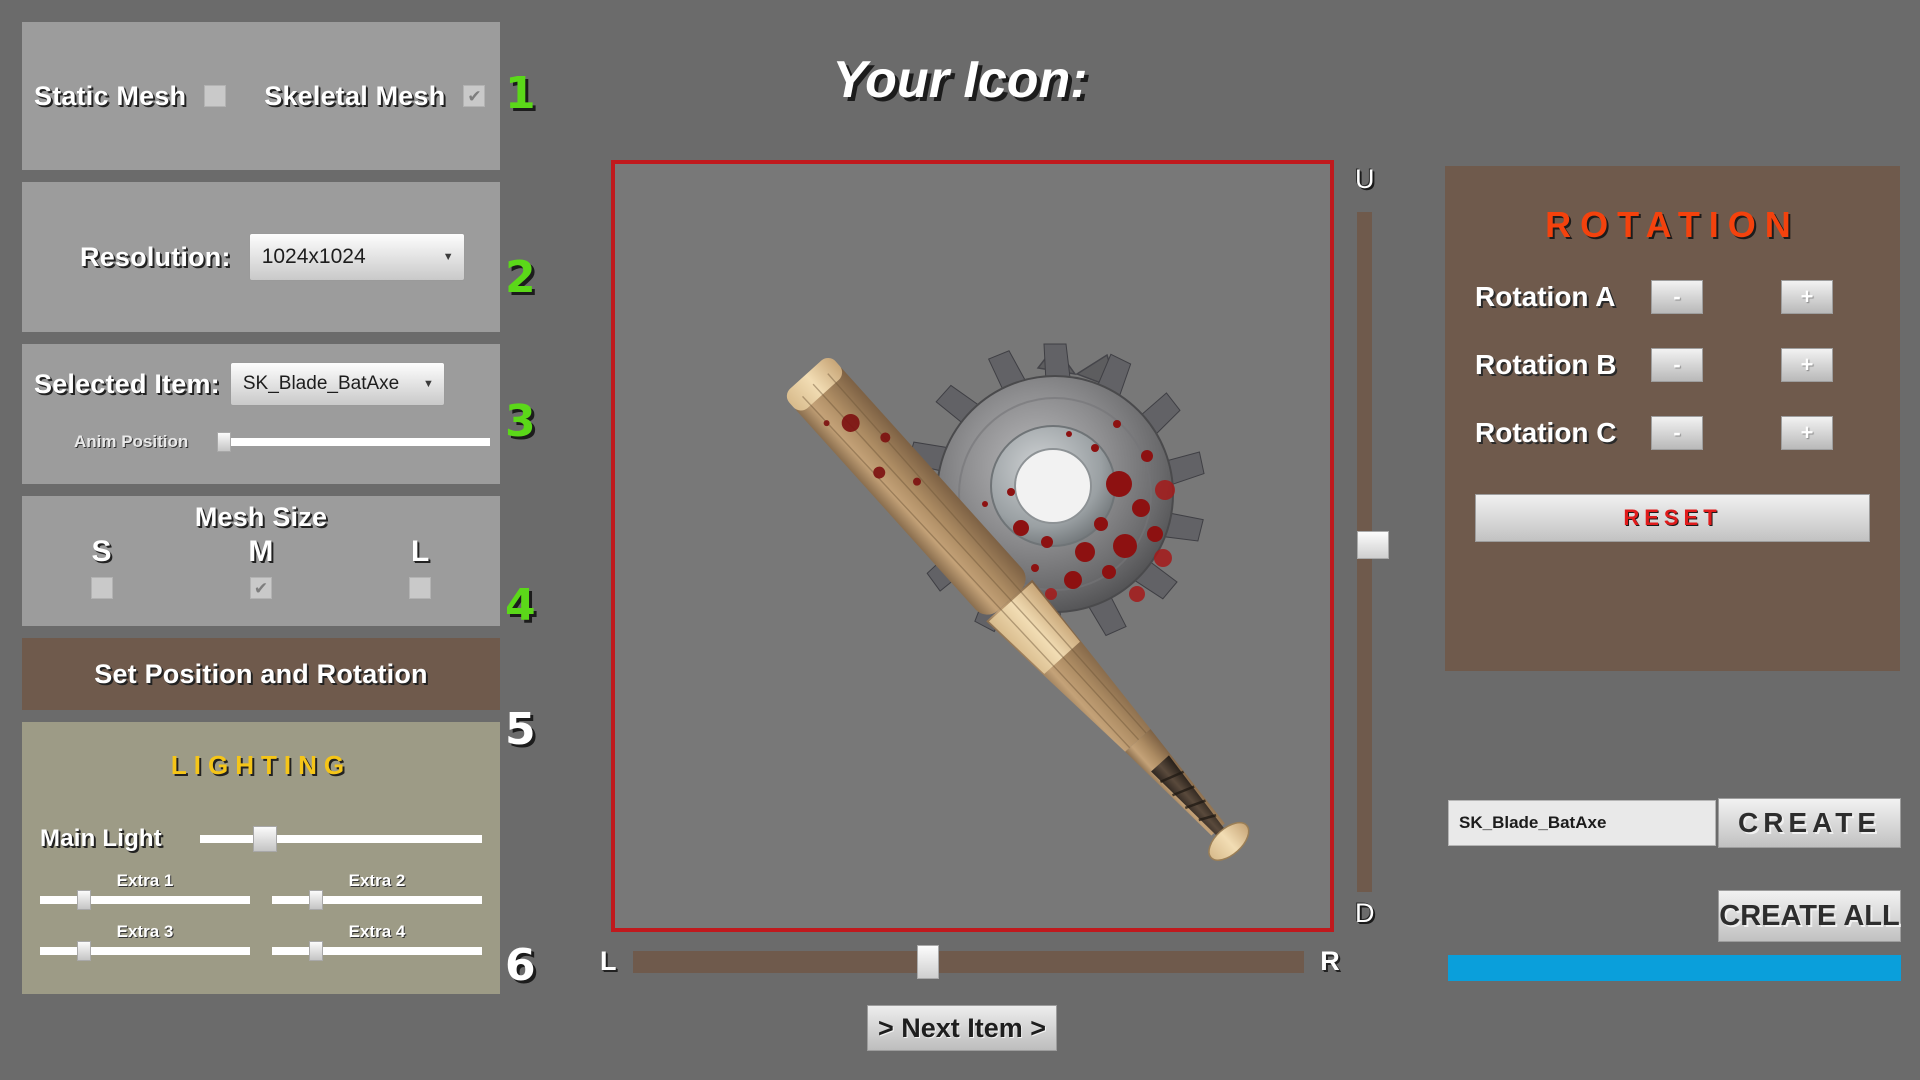 This screenshot has height=1080, width=1920. I want to click on next-item-button: > Next Item >, so click(962, 1028).